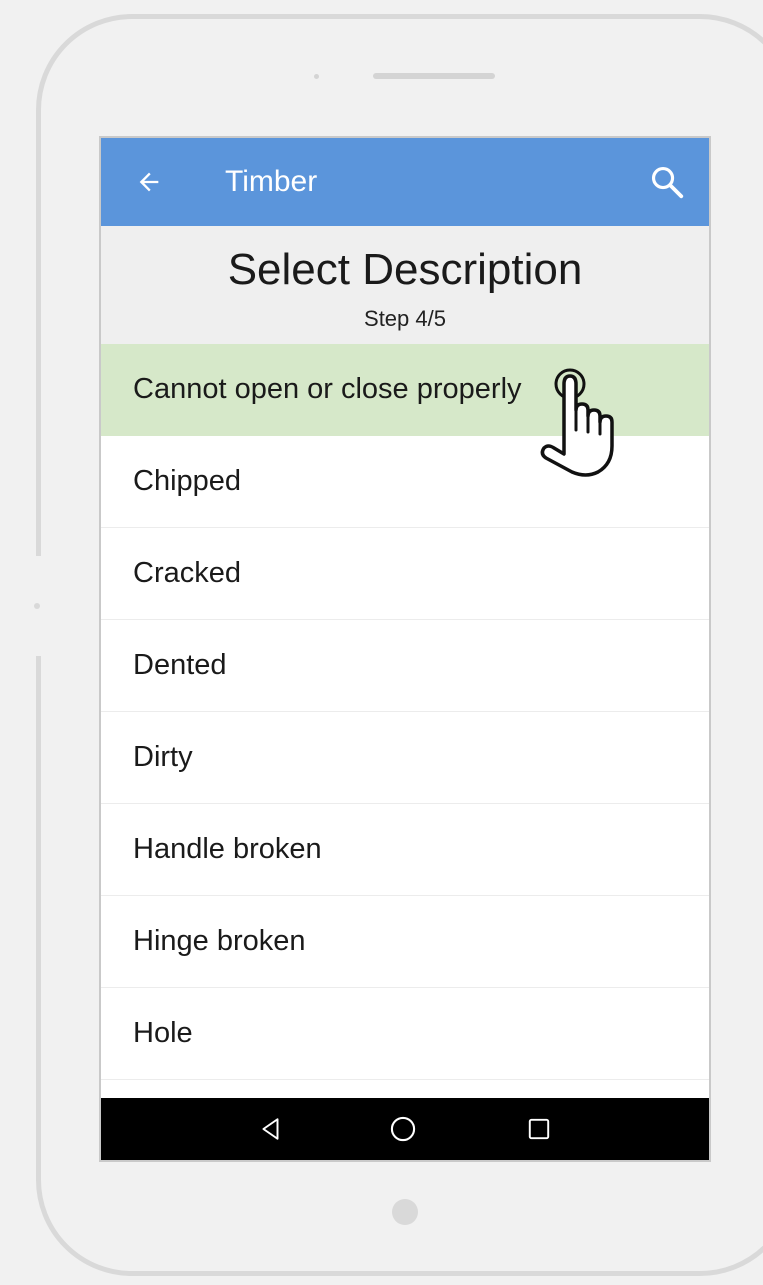 The width and height of the screenshot is (763, 1285). Describe the element at coordinates (434, 76) in the screenshot. I see `device-speaker` at that location.